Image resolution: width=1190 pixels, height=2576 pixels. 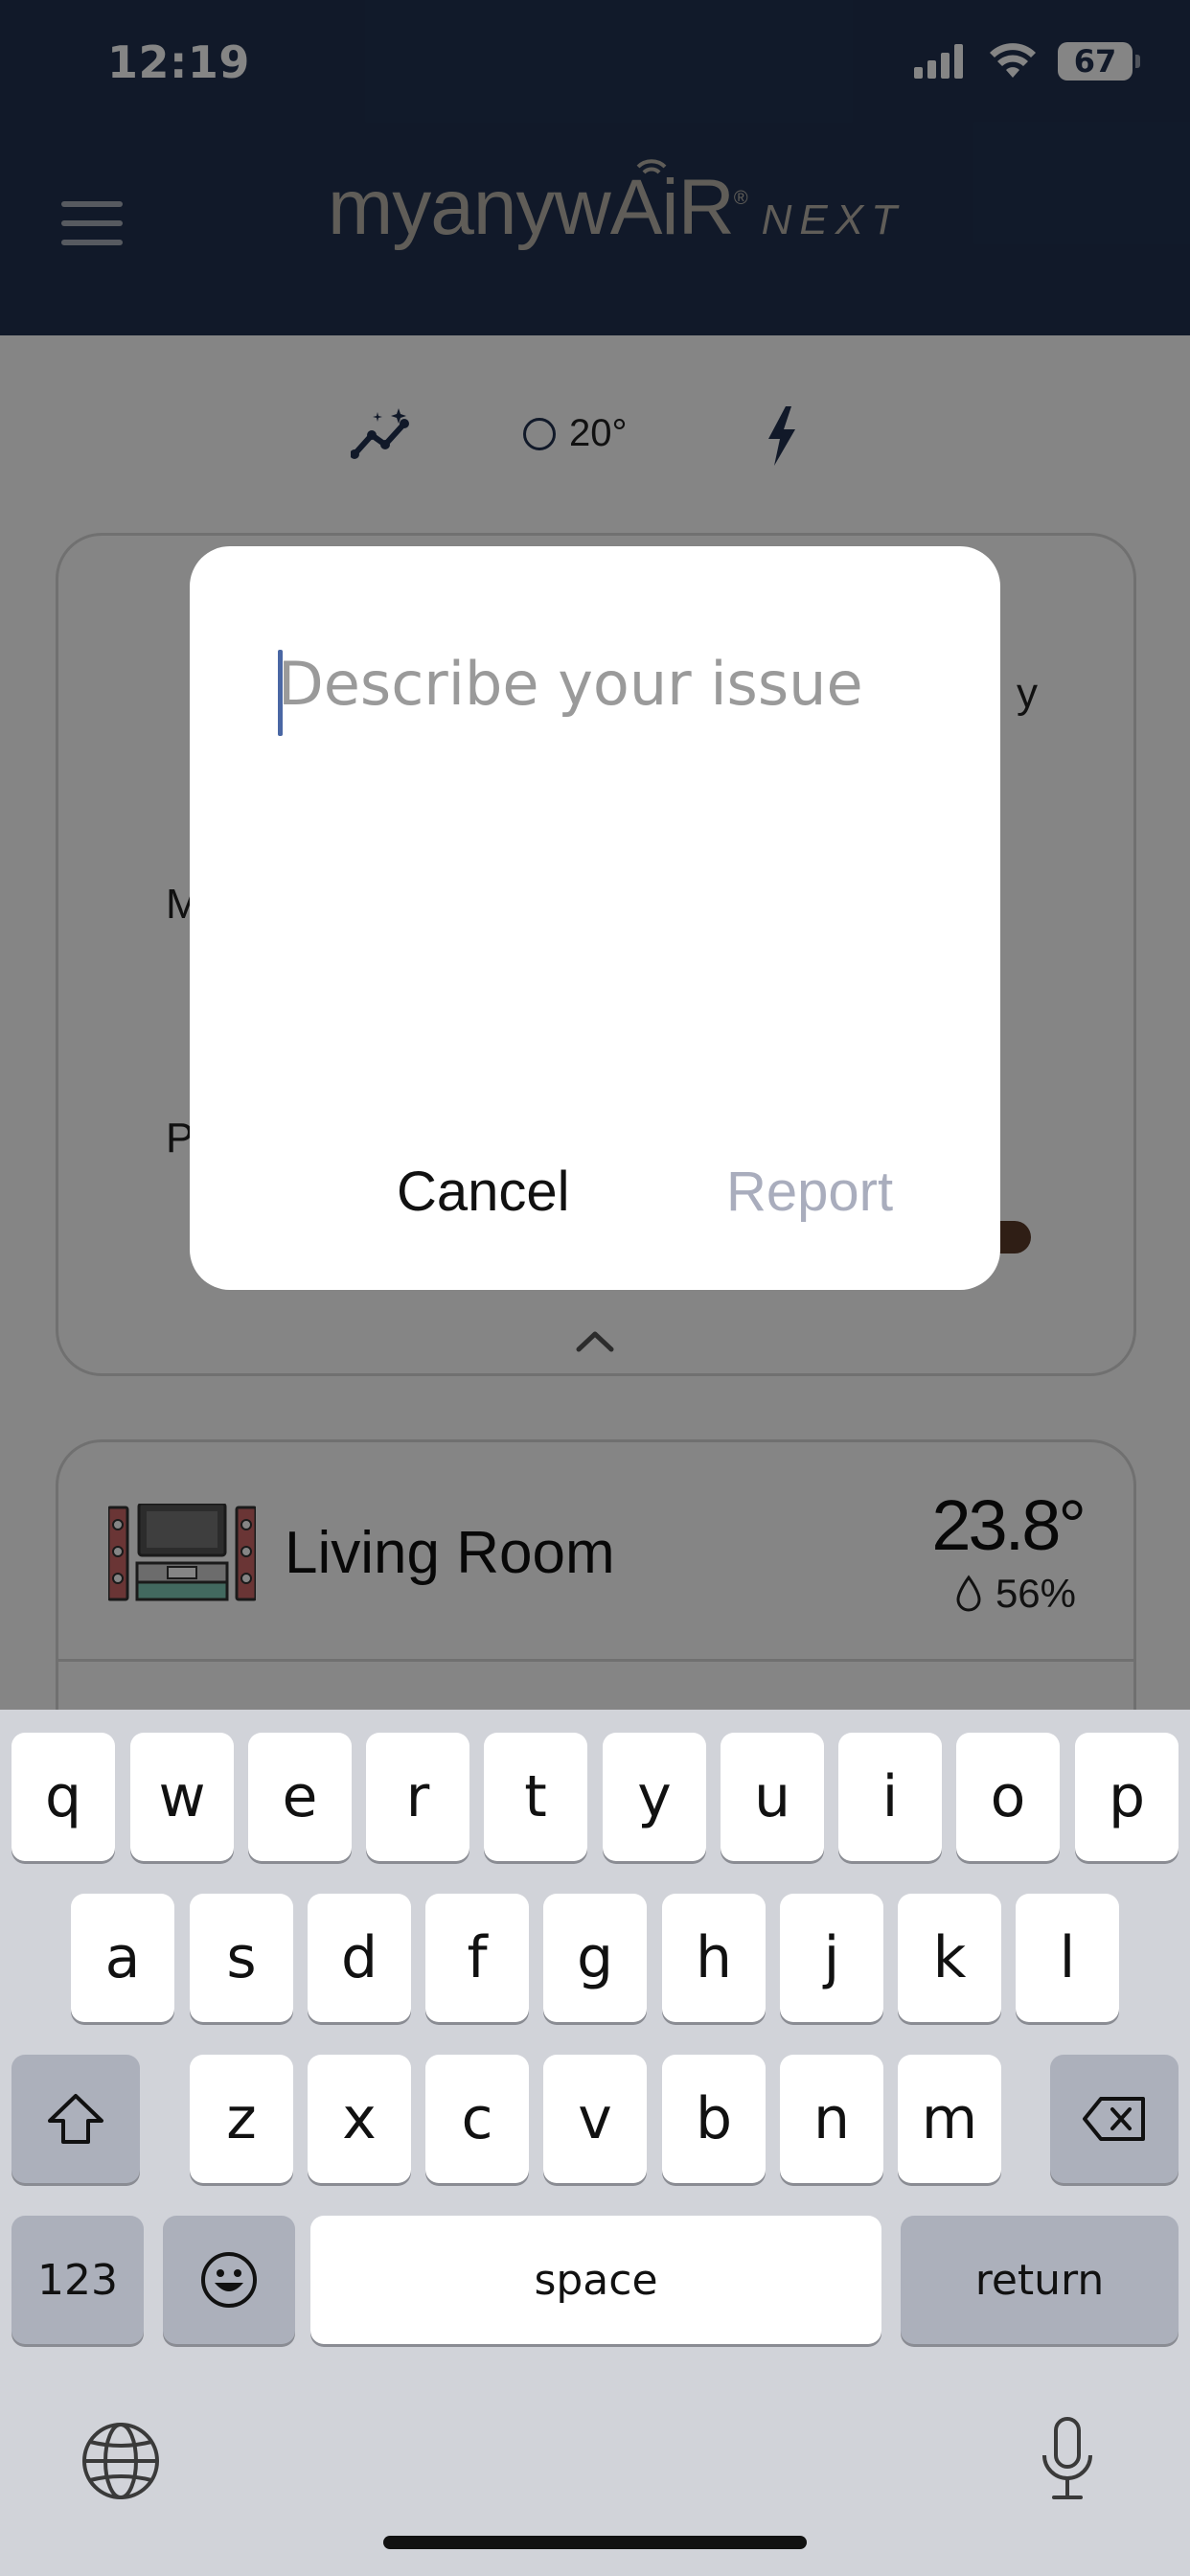 I want to click on key-g: g, so click(x=595, y=1958).